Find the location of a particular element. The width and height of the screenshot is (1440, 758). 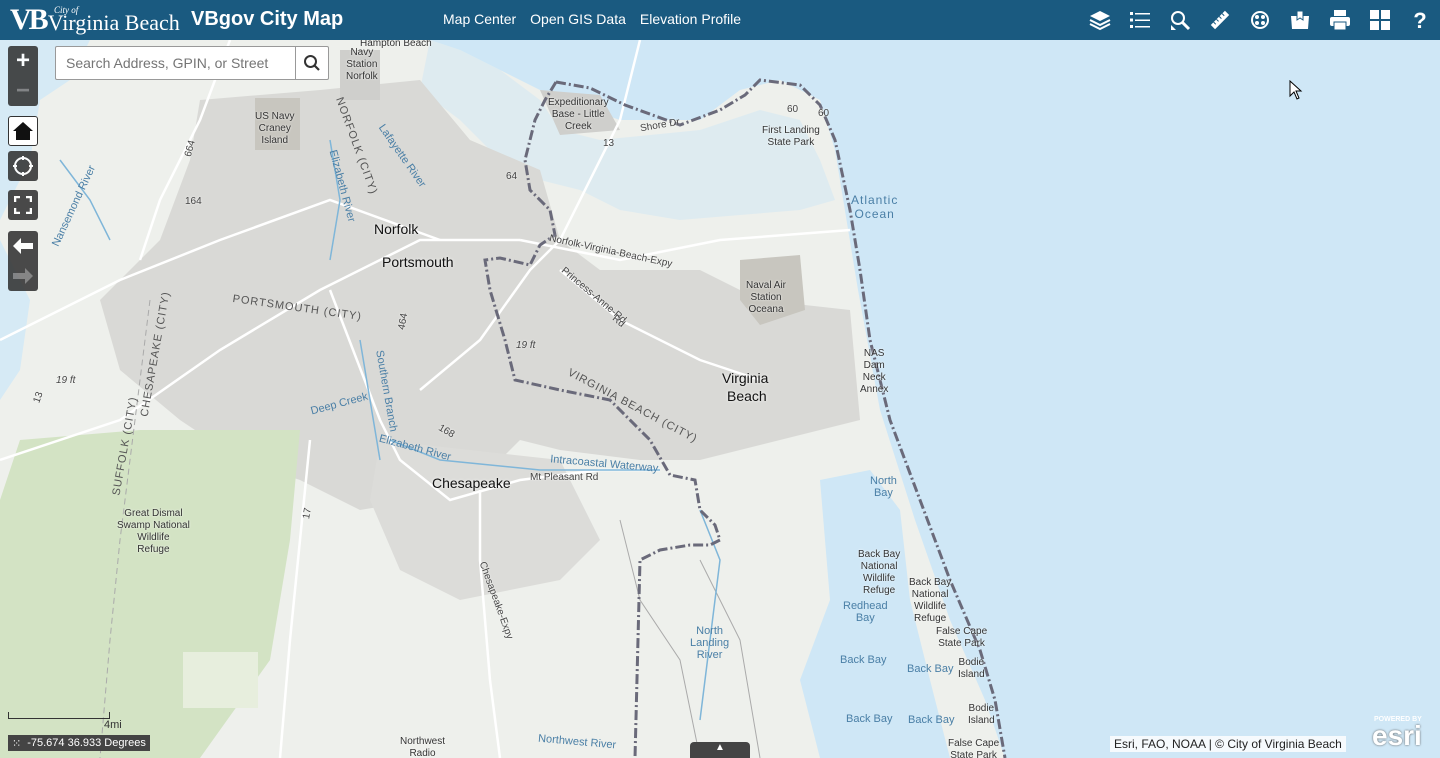

label-route-17: 17 is located at coordinates (307, 513).